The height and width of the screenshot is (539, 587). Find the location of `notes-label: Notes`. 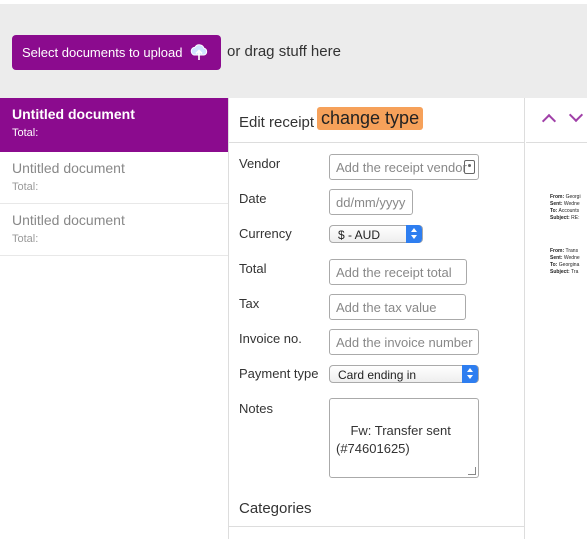

notes-label: Notes is located at coordinates (256, 408).